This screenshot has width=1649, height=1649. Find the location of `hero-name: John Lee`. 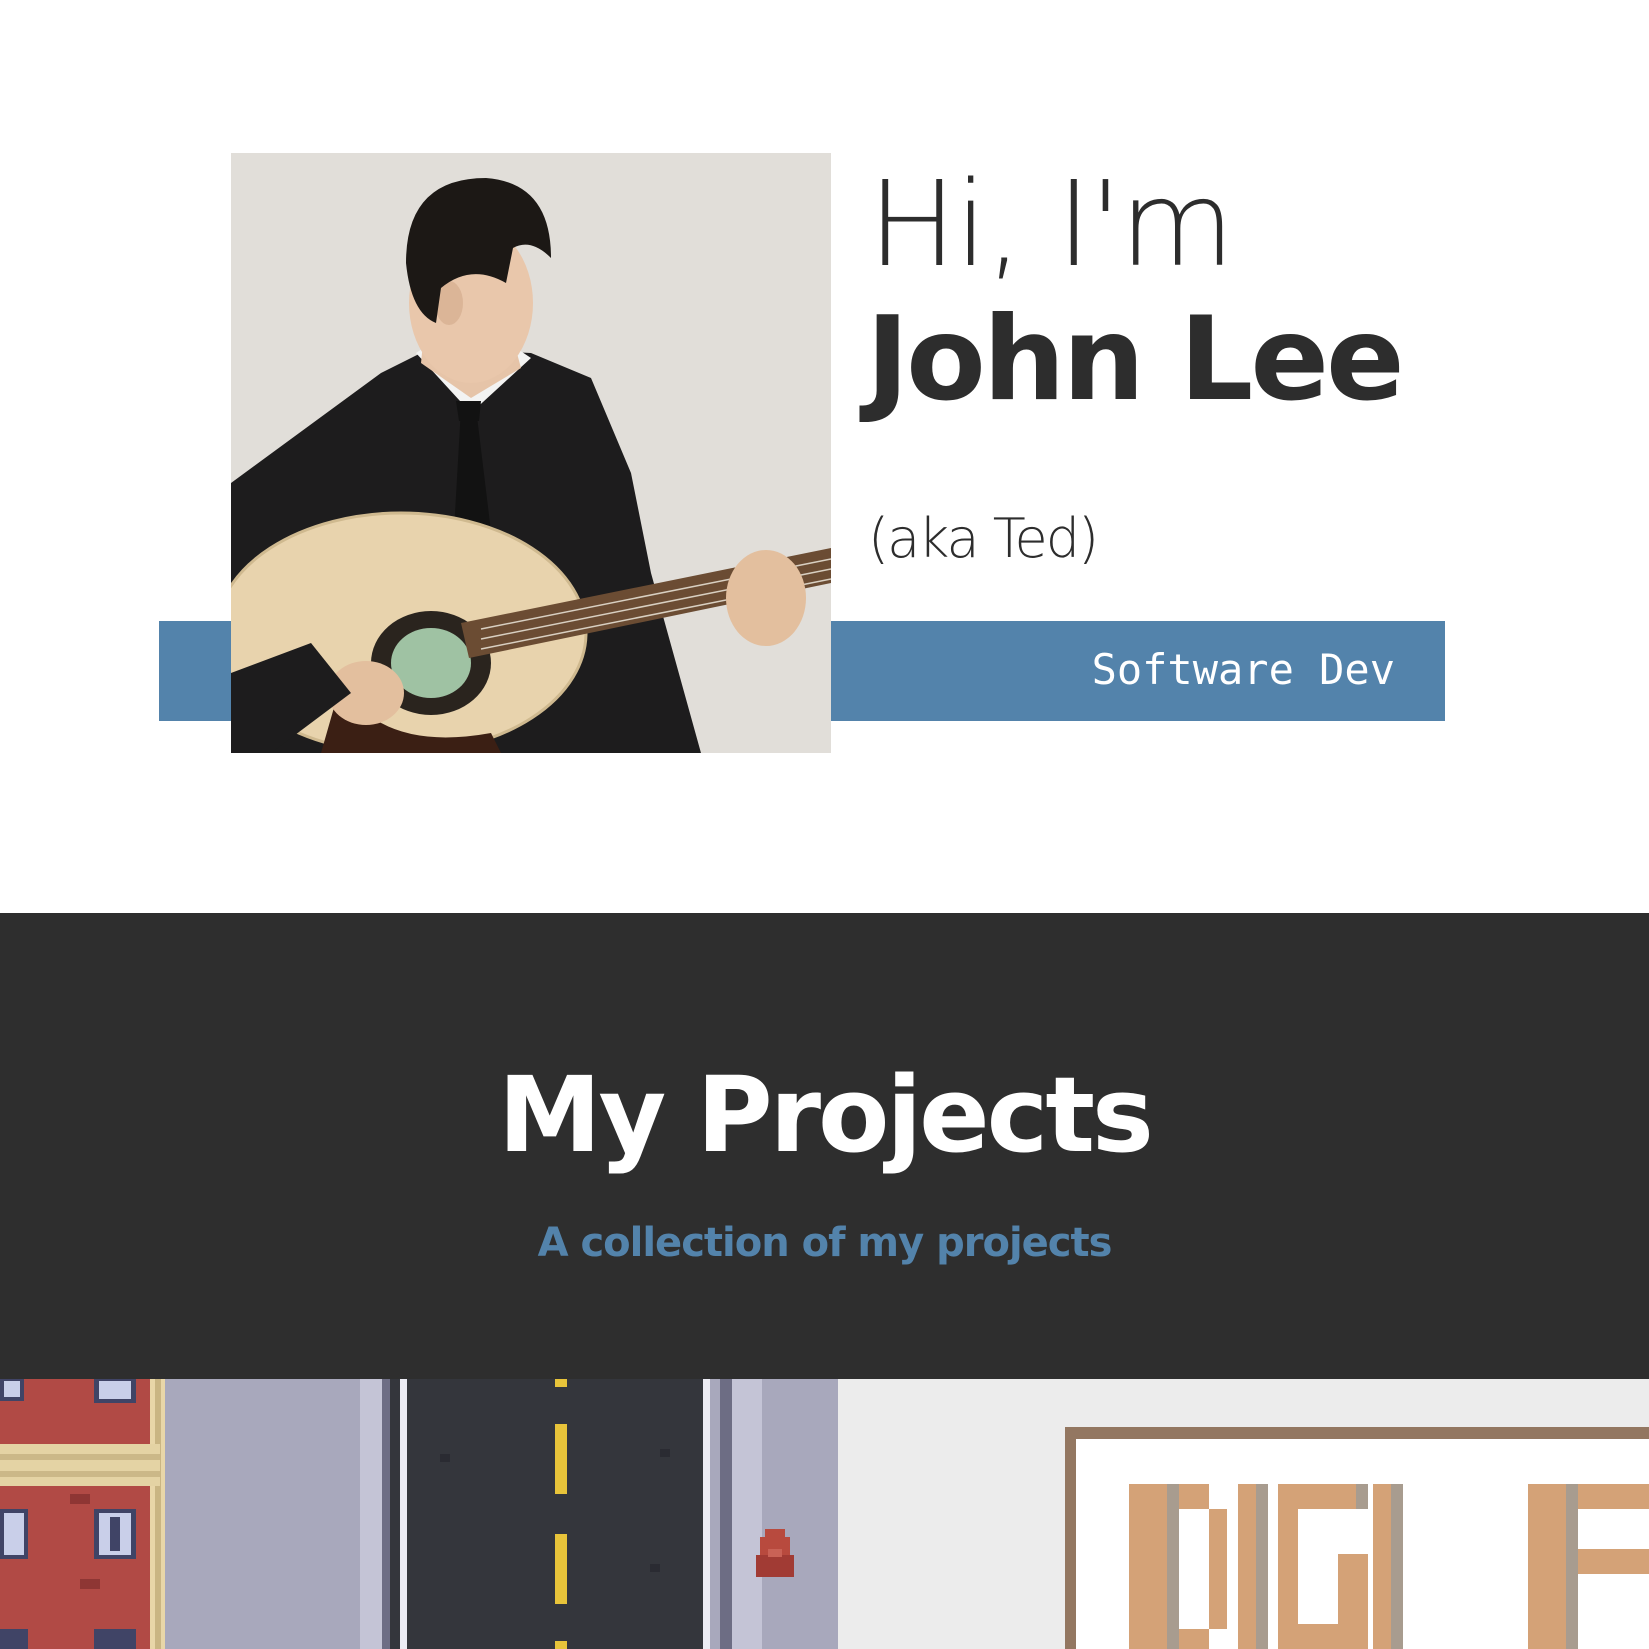

hero-name: John Lee is located at coordinates (1135, 359).